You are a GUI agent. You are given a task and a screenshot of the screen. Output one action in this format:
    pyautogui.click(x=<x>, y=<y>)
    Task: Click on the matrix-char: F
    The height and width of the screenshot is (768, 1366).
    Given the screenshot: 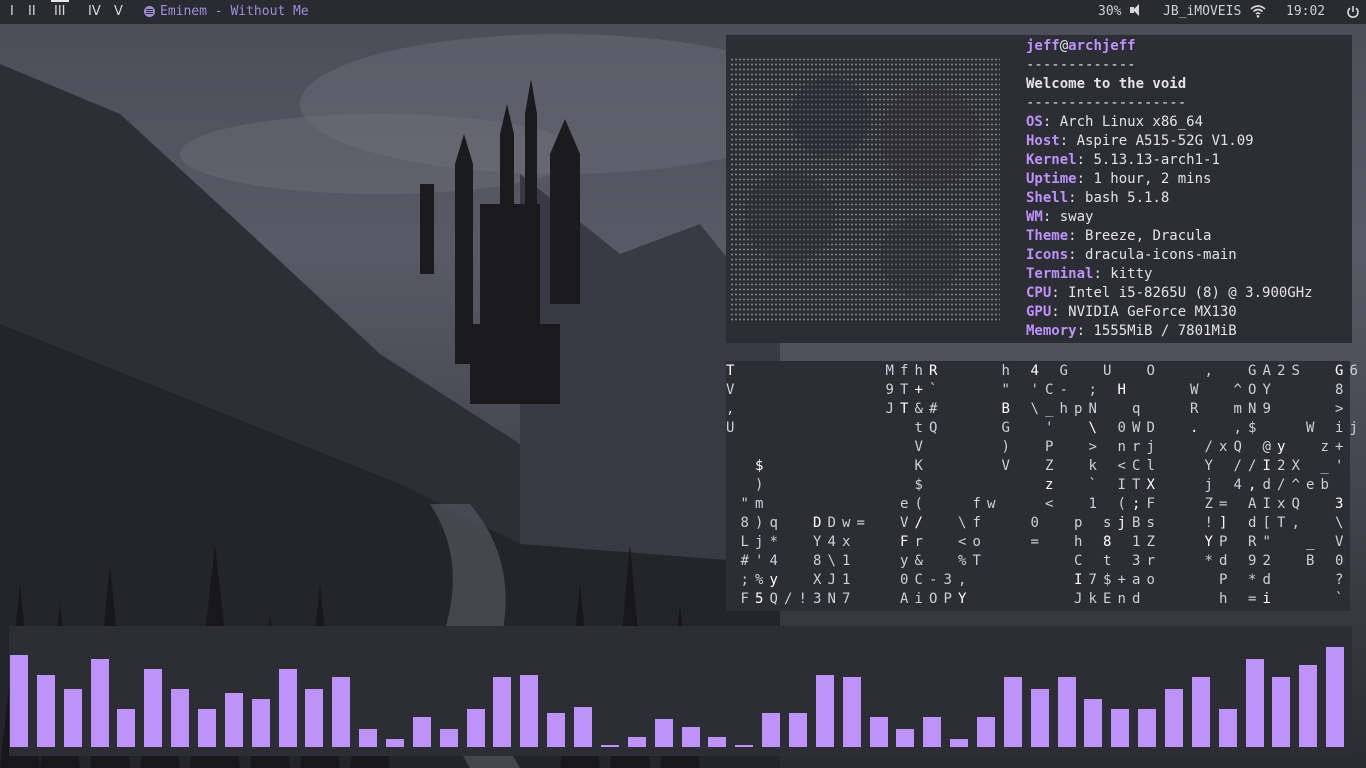 What is the action you would take?
    pyautogui.click(x=1150, y=504)
    